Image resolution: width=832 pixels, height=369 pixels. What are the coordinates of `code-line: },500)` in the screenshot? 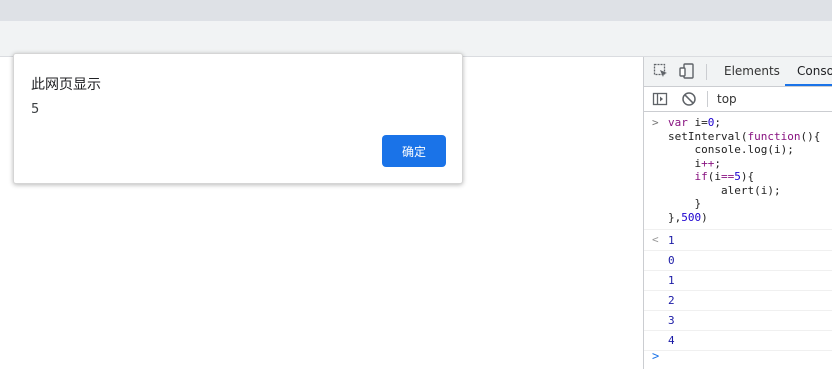 It's located at (688, 217).